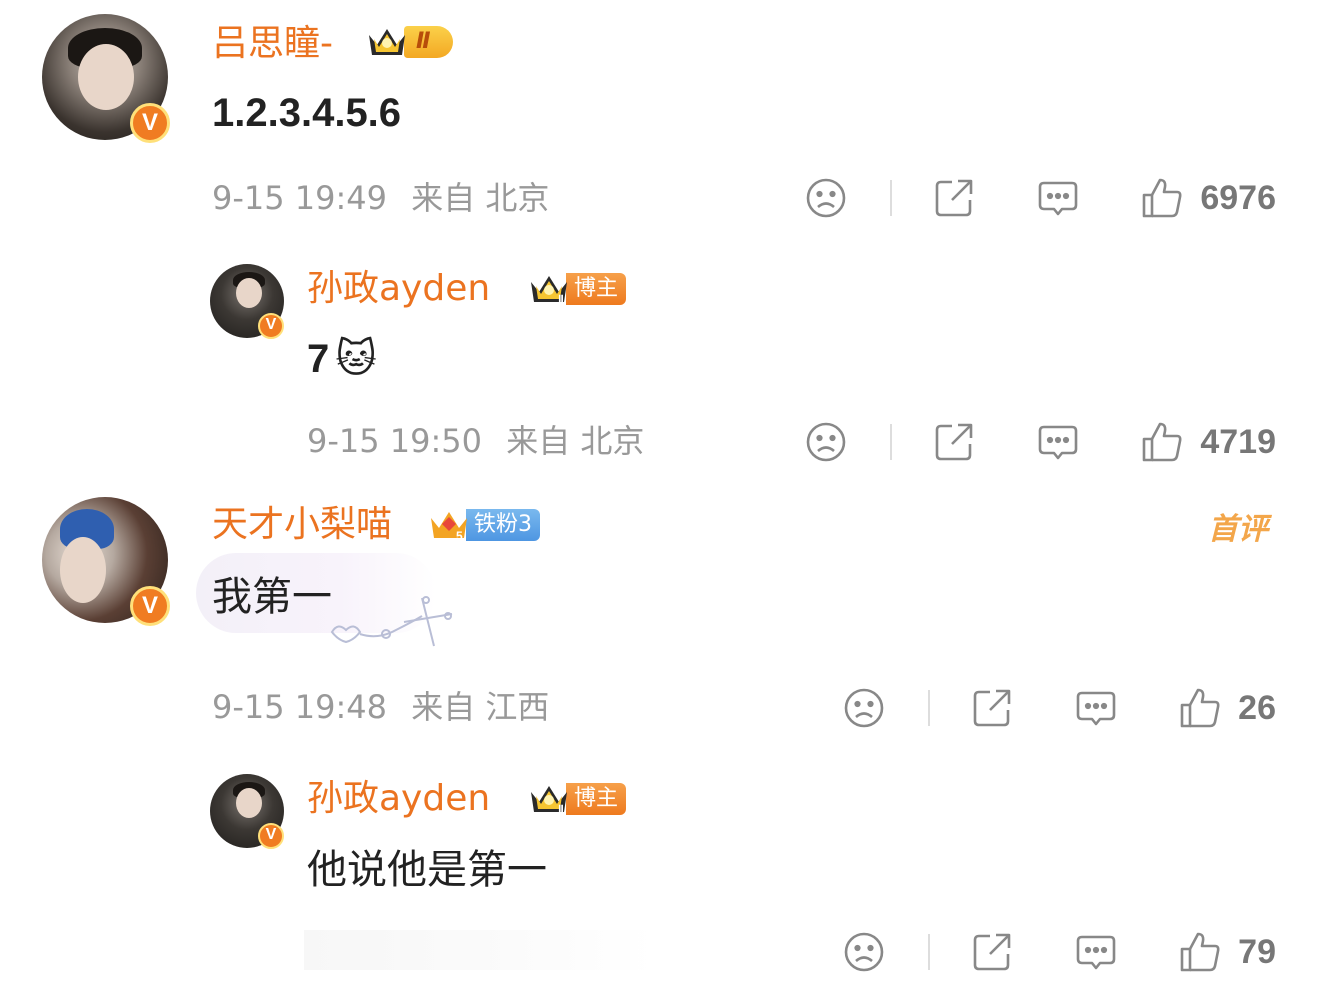 The height and width of the screenshot is (988, 1320). I want to click on reply-text: 7 🐱, so click(342, 359).